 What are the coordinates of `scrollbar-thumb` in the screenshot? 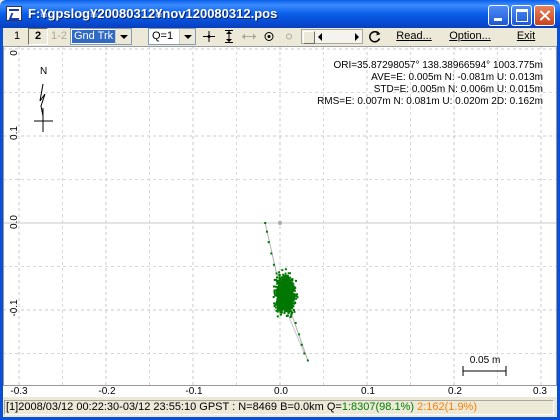 It's located at (309, 37).